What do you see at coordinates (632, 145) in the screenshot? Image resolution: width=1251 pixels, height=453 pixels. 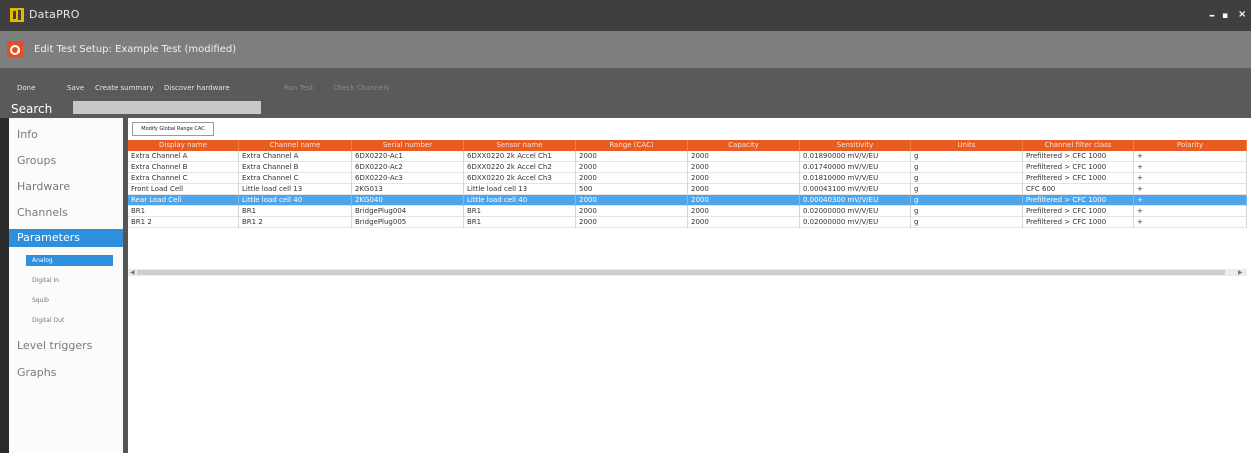 I see `column-header: Range (CAC)` at bounding box center [632, 145].